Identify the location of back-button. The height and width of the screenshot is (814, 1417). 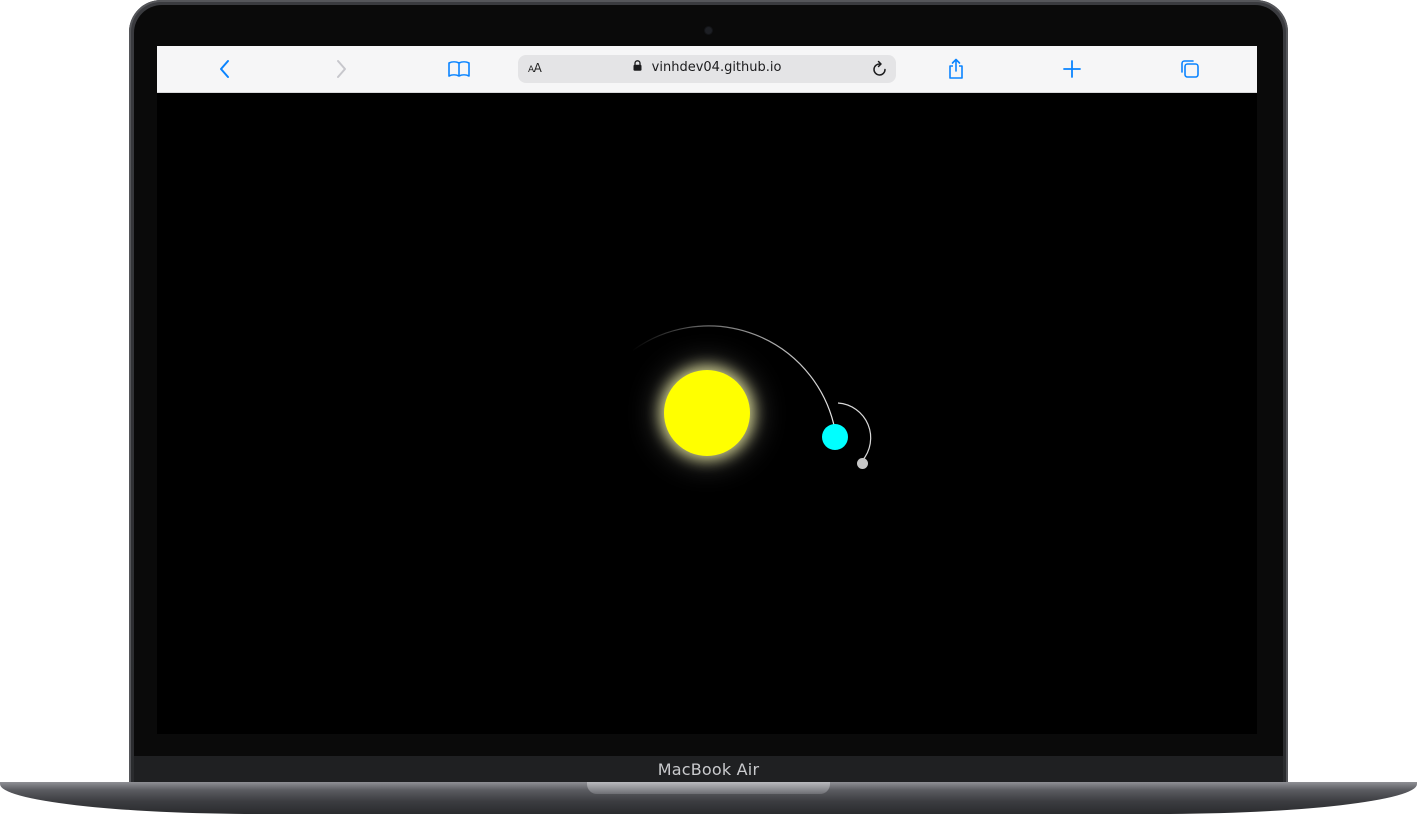
(225, 69).